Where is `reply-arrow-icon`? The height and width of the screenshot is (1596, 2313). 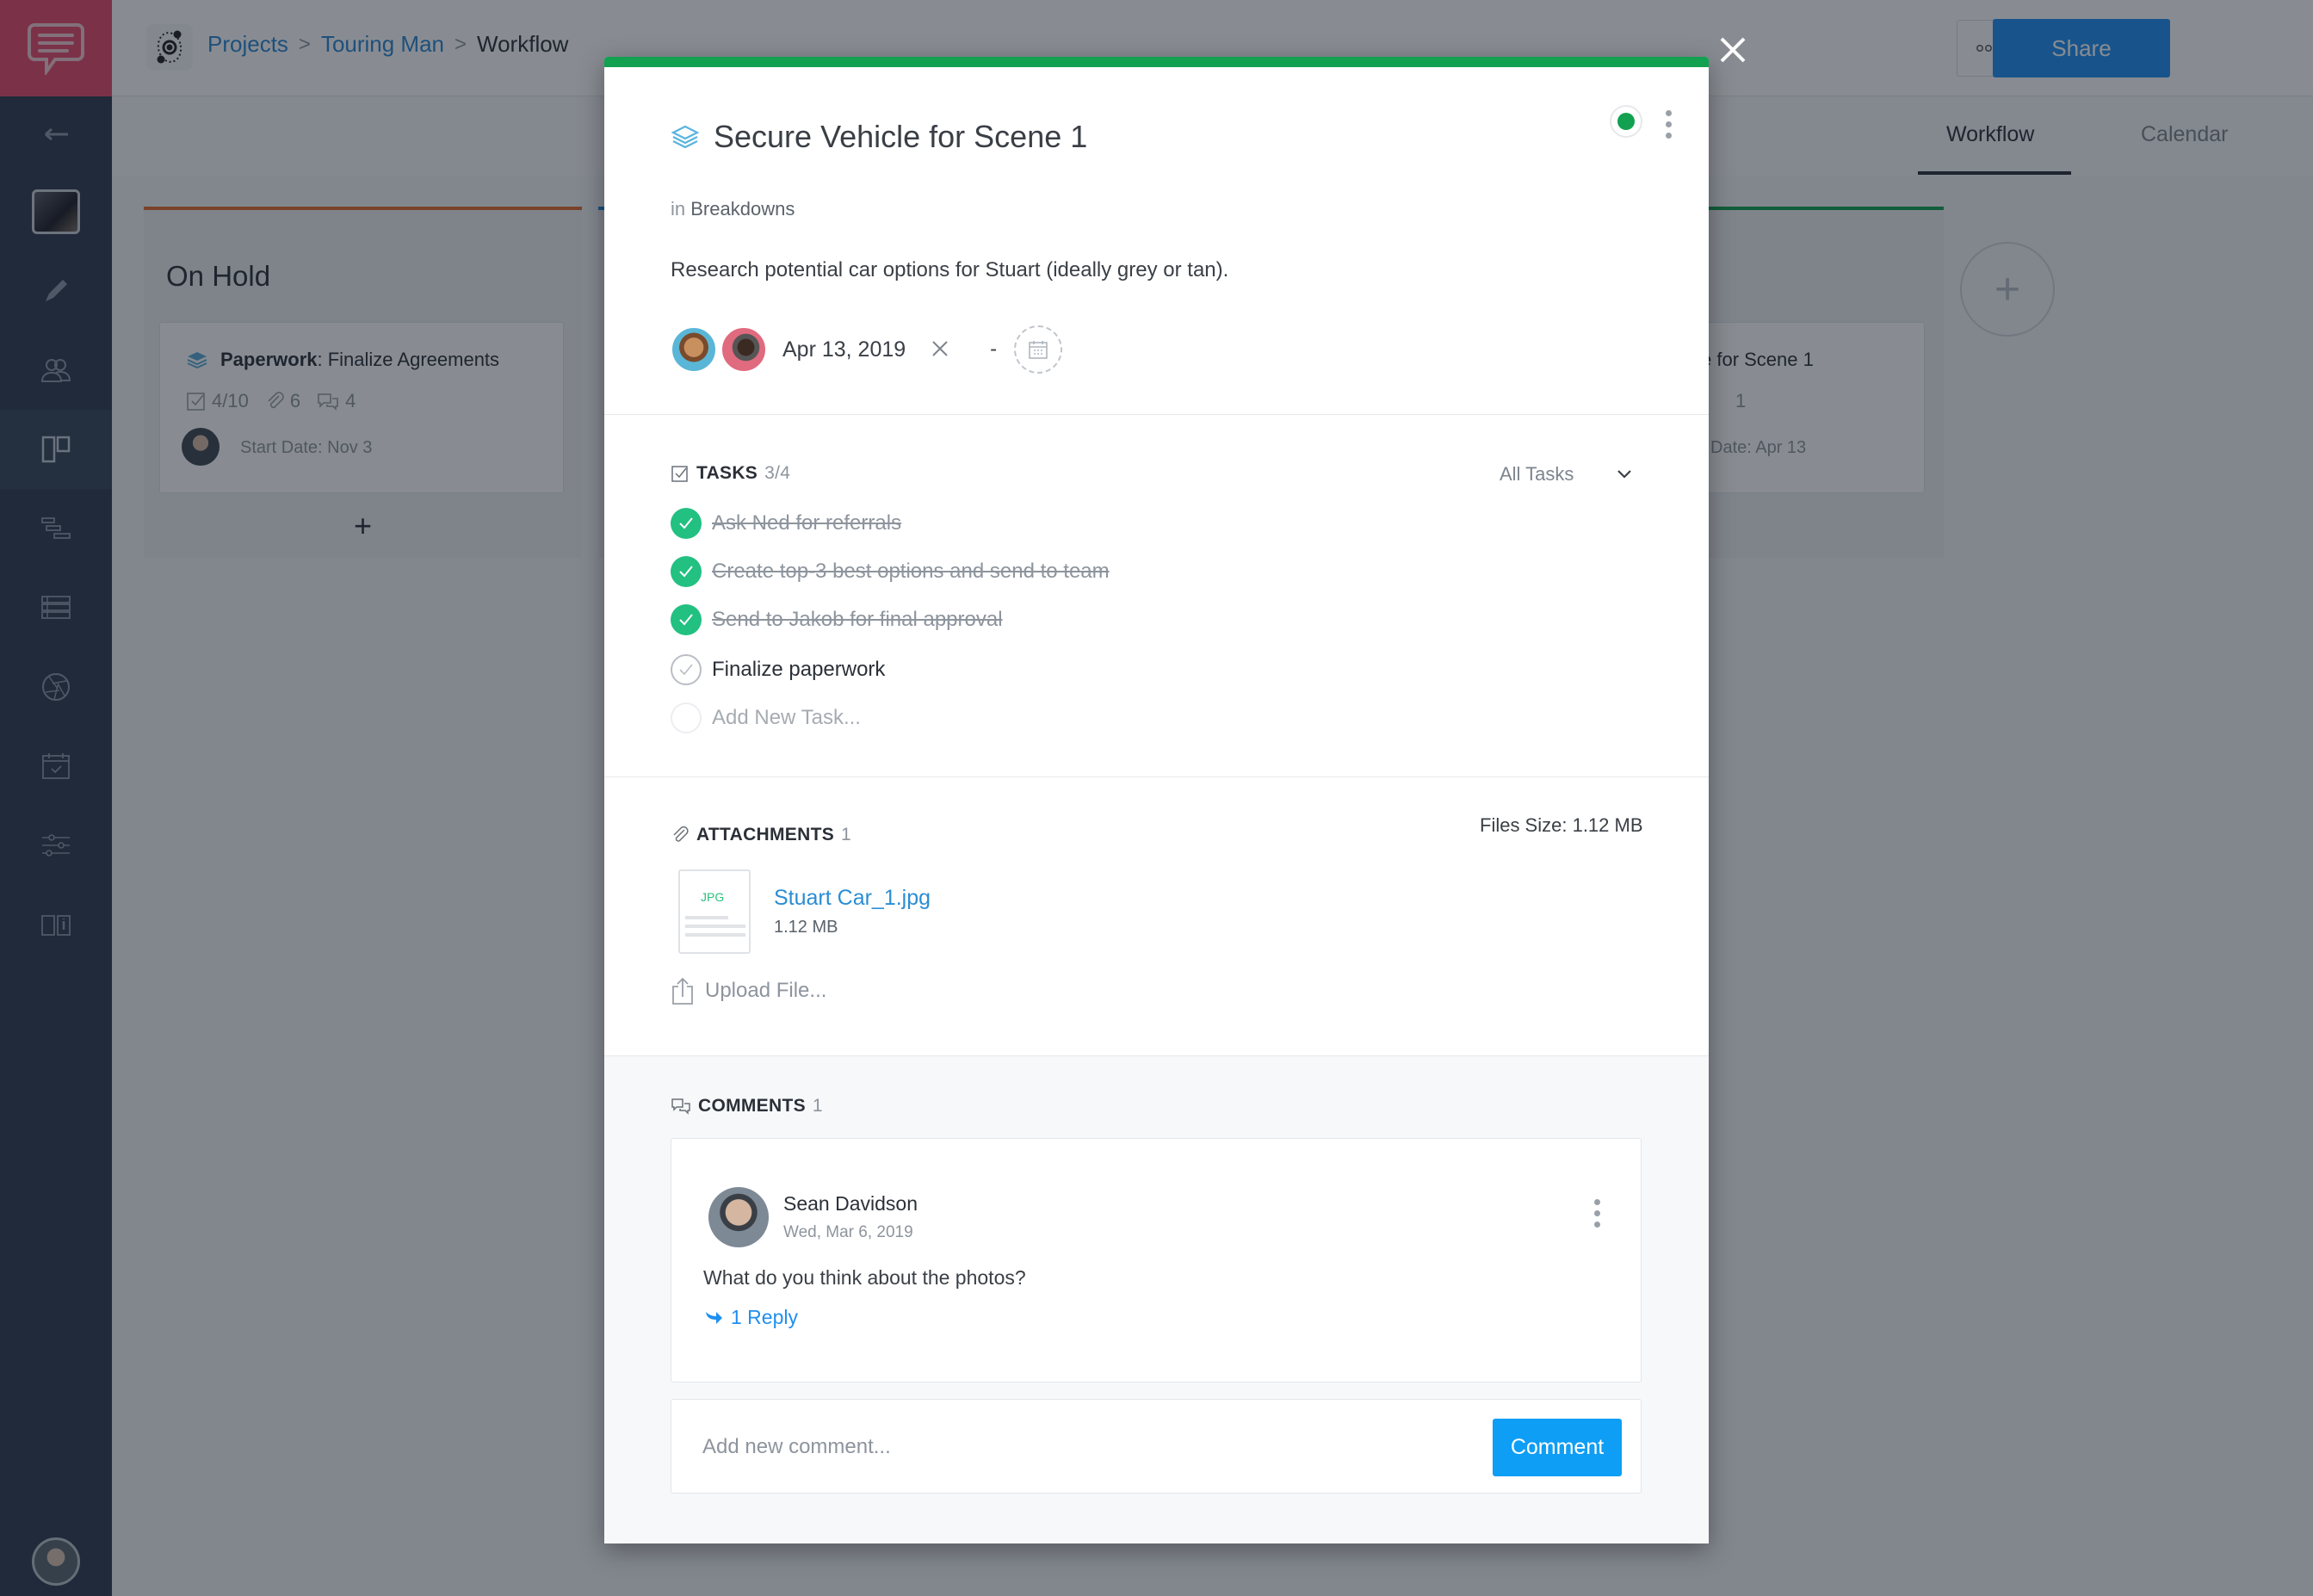
reply-arrow-icon is located at coordinates (714, 1317).